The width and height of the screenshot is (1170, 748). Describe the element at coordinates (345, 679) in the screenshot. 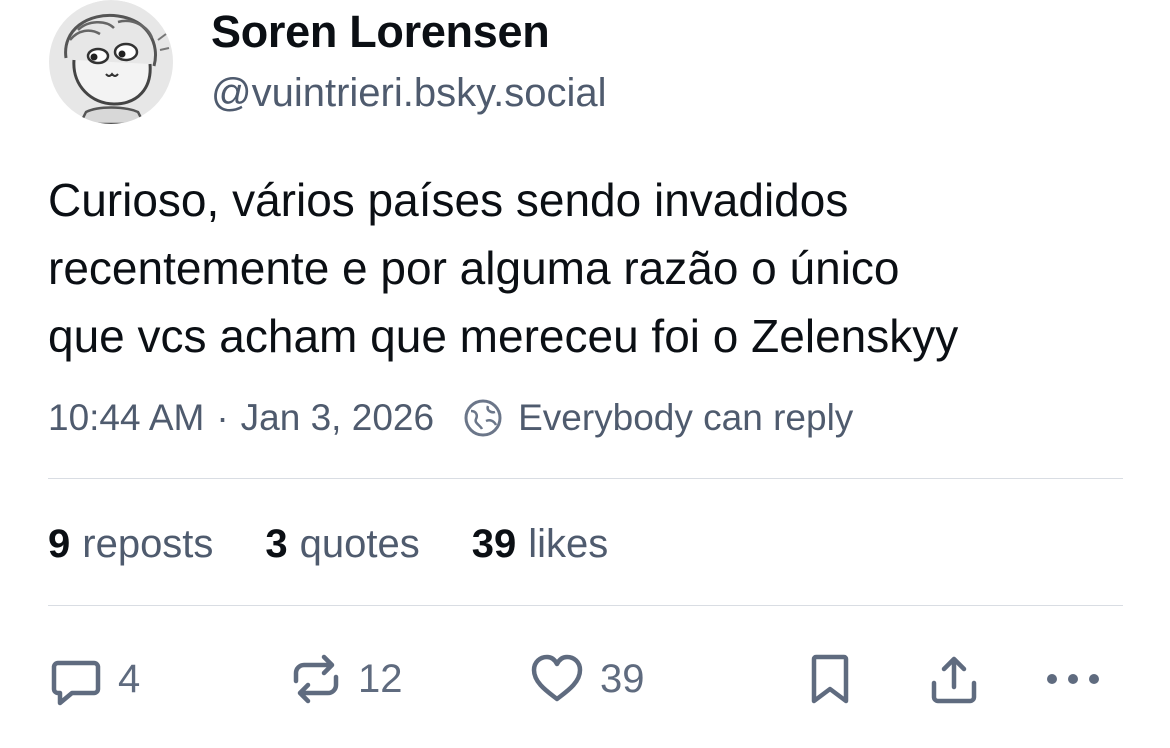

I see `repost-button: 12` at that location.